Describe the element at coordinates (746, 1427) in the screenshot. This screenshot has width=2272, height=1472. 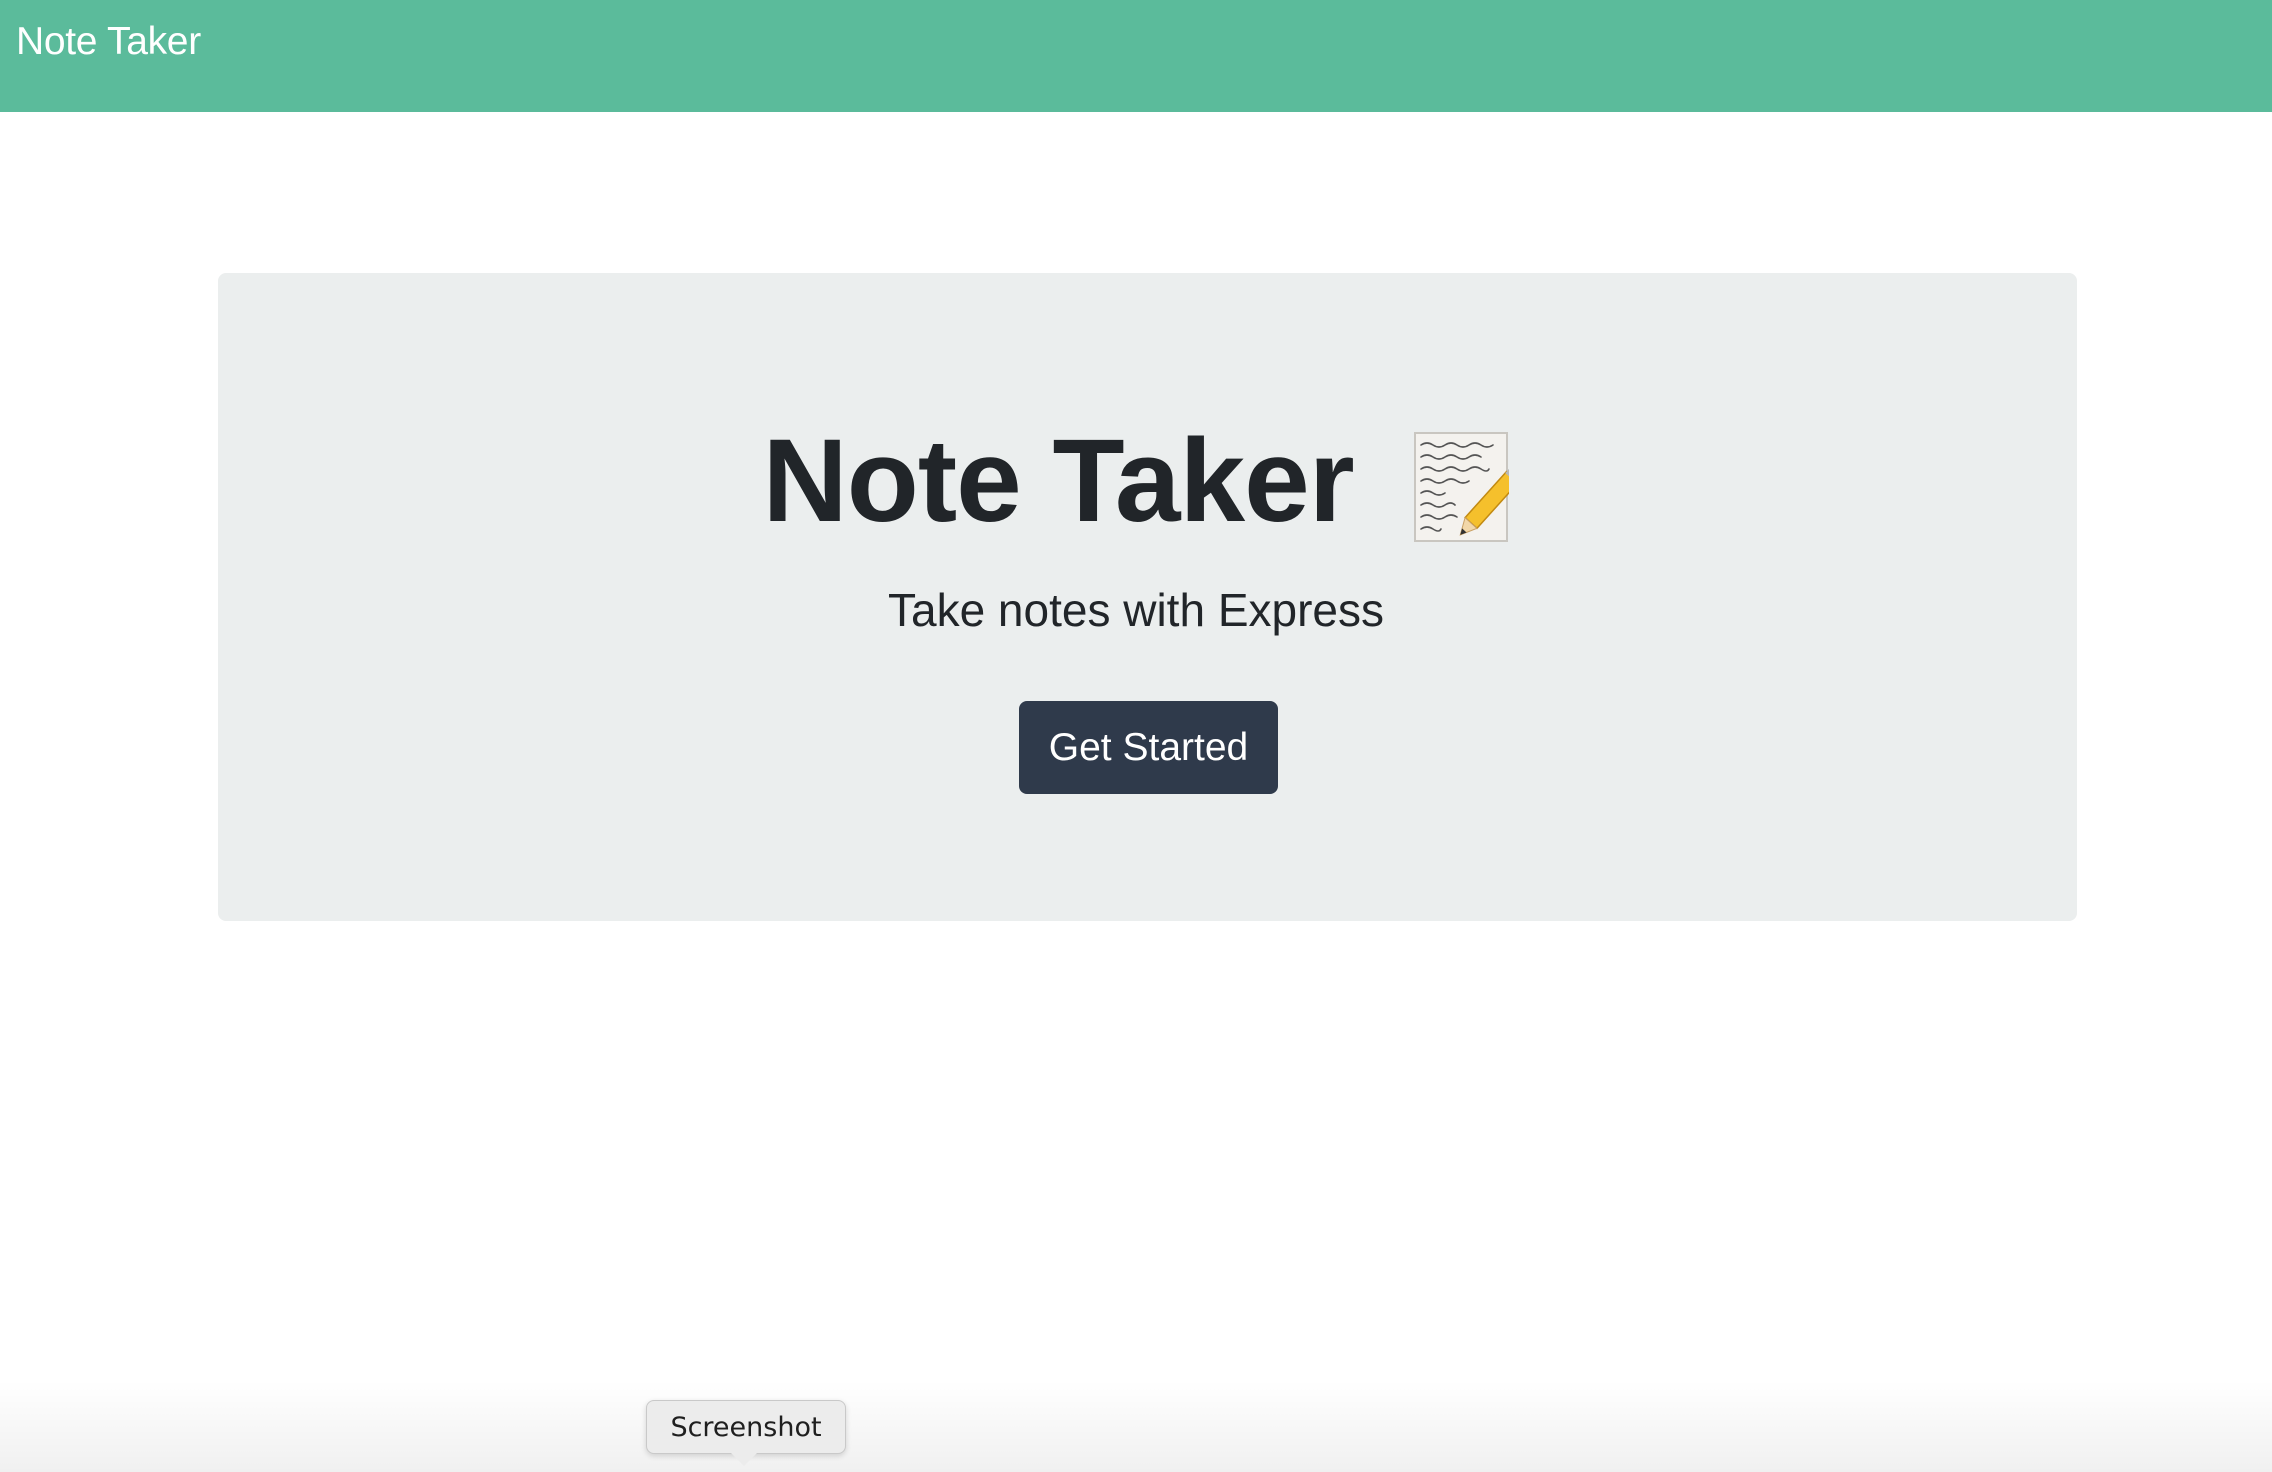
I see `screenshot-tooltip: Screenshot` at that location.